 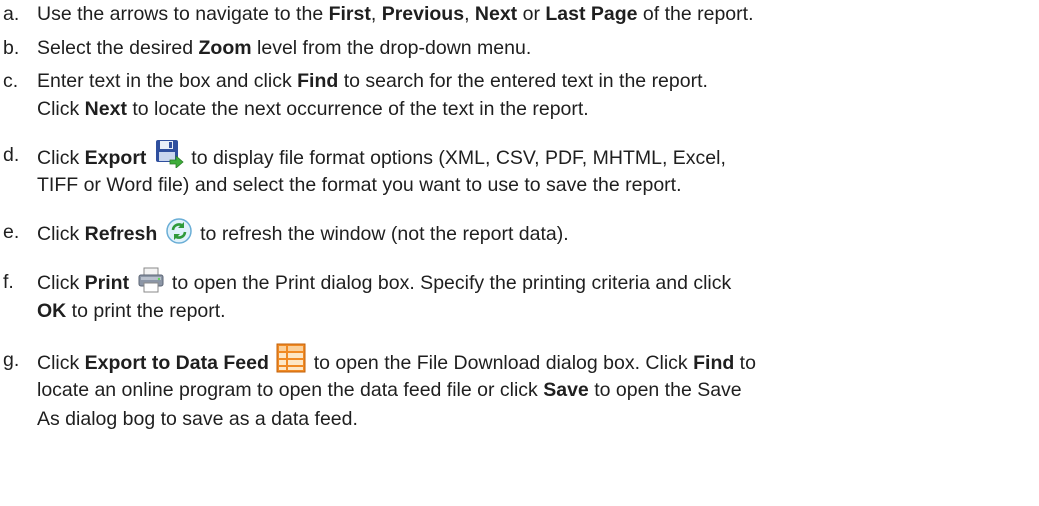 What do you see at coordinates (11, 155) in the screenshot?
I see `list-marker: d.` at bounding box center [11, 155].